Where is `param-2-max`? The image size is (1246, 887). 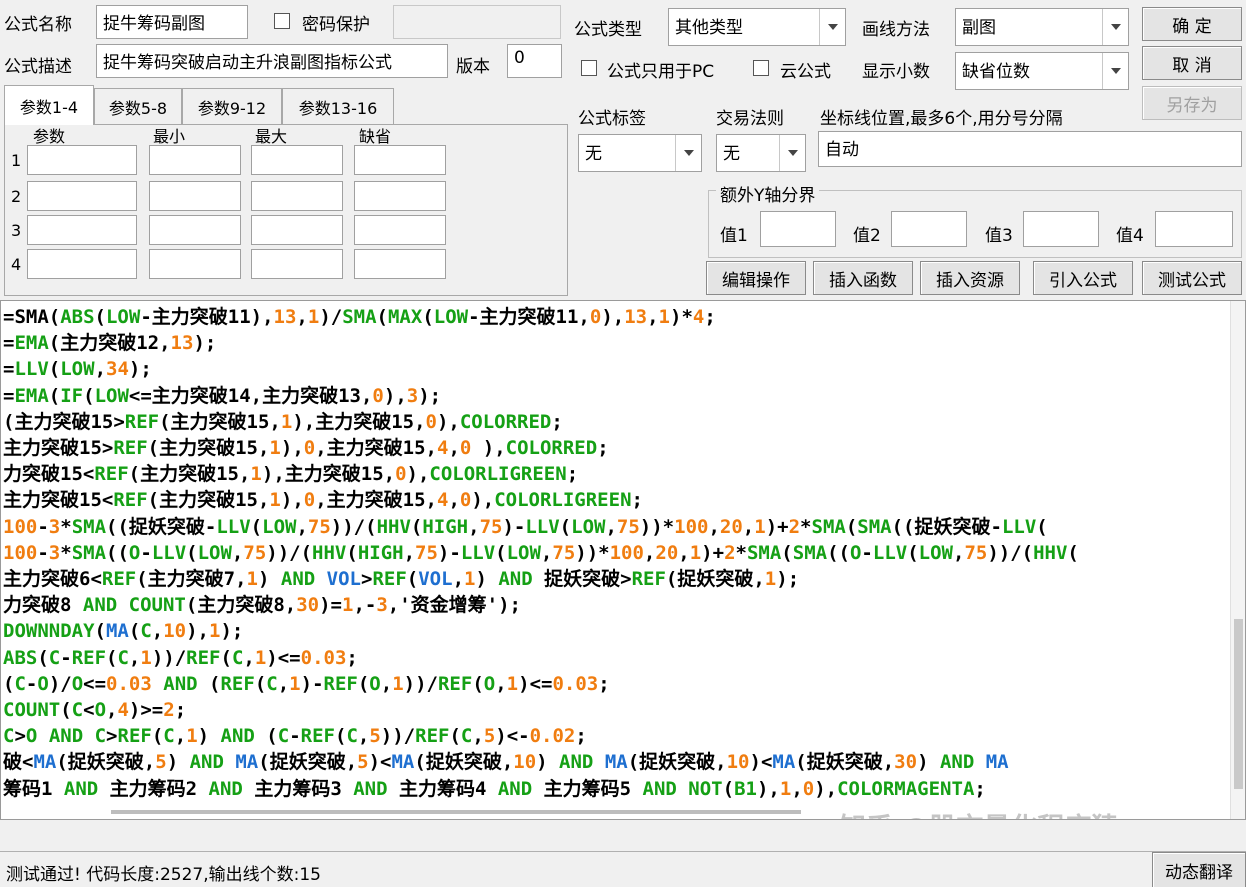 param-2-max is located at coordinates (297, 196).